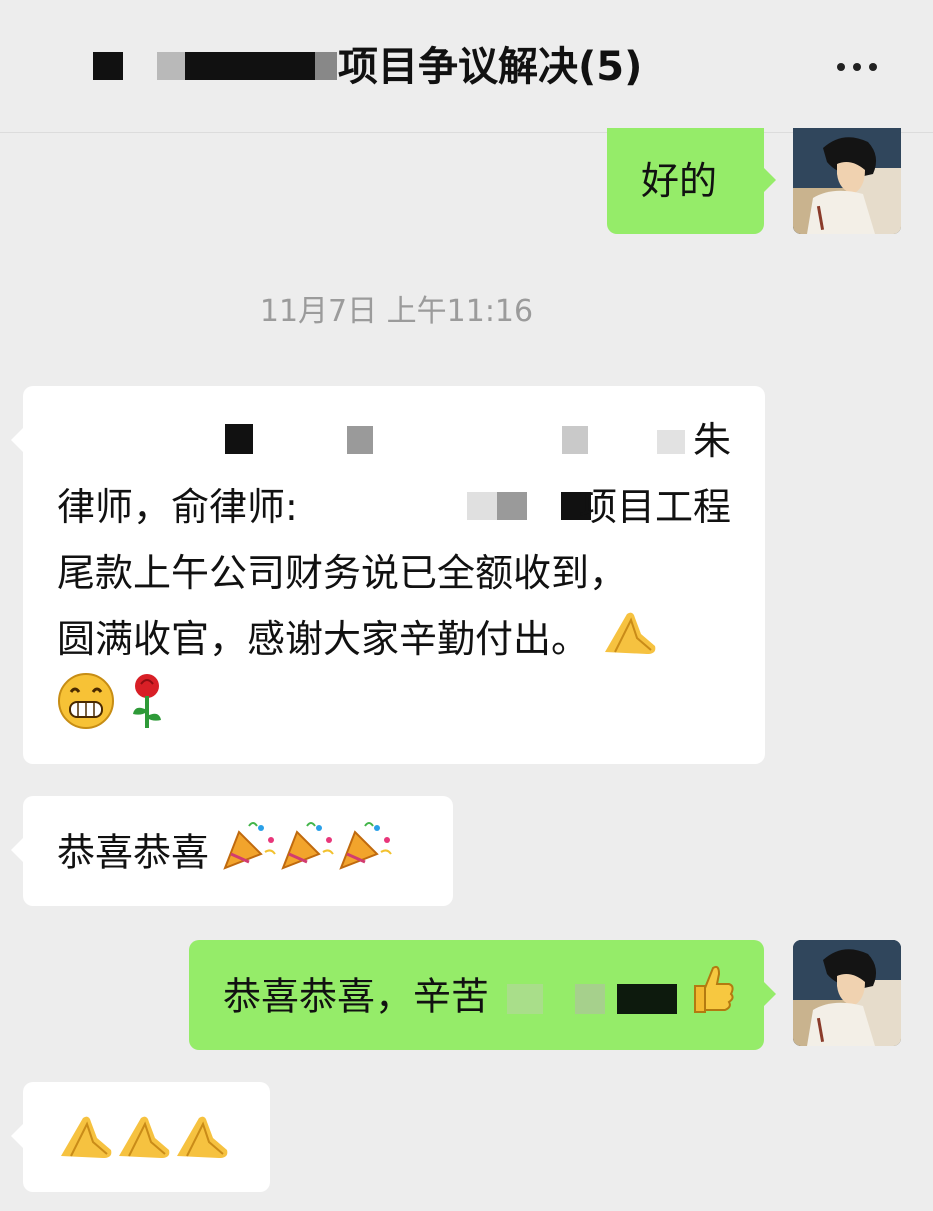 The image size is (933, 1211). I want to click on message-bubble-incoming, so click(140, 1137).